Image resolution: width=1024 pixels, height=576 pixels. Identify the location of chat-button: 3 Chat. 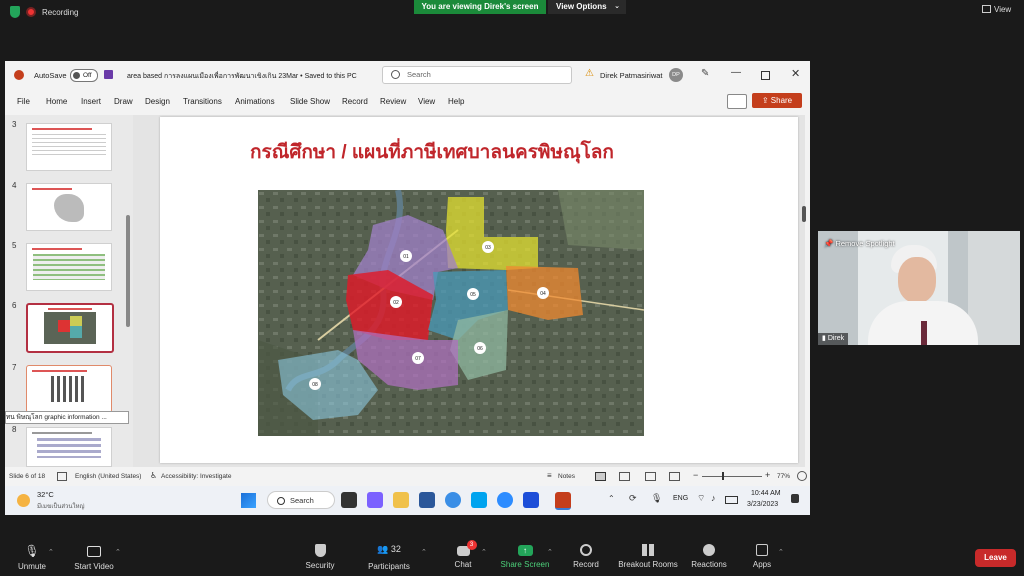
(463, 553).